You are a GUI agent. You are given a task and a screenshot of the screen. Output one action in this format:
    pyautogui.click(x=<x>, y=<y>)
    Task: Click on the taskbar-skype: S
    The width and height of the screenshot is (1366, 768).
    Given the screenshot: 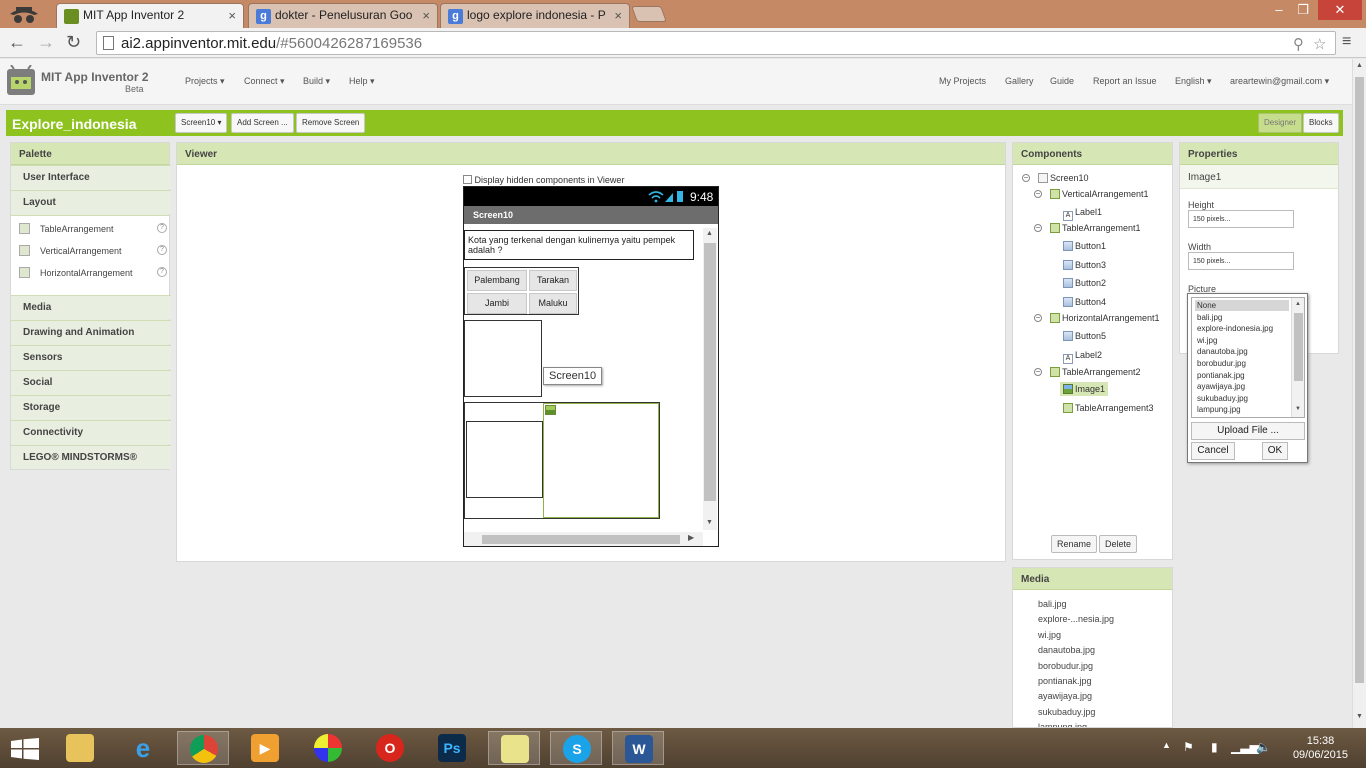 What is the action you would take?
    pyautogui.click(x=576, y=748)
    